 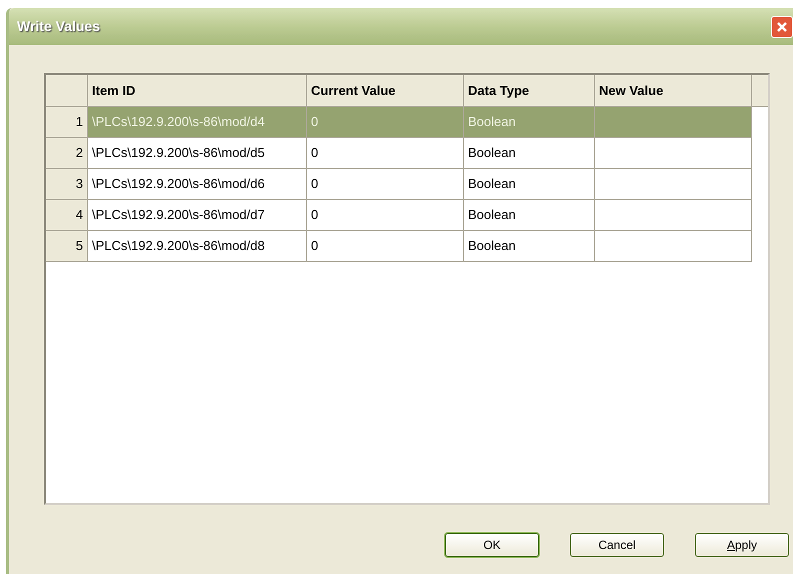 What do you see at coordinates (67, 246) in the screenshot?
I see `row-number: 5` at bounding box center [67, 246].